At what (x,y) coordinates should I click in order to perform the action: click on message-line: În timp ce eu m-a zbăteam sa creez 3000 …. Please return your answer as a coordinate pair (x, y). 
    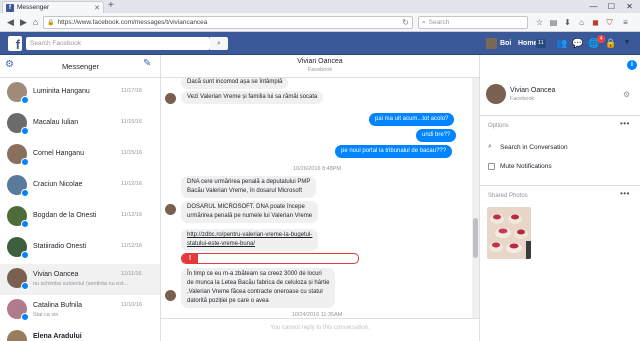
    Looking at the image, I should click on (254, 274).